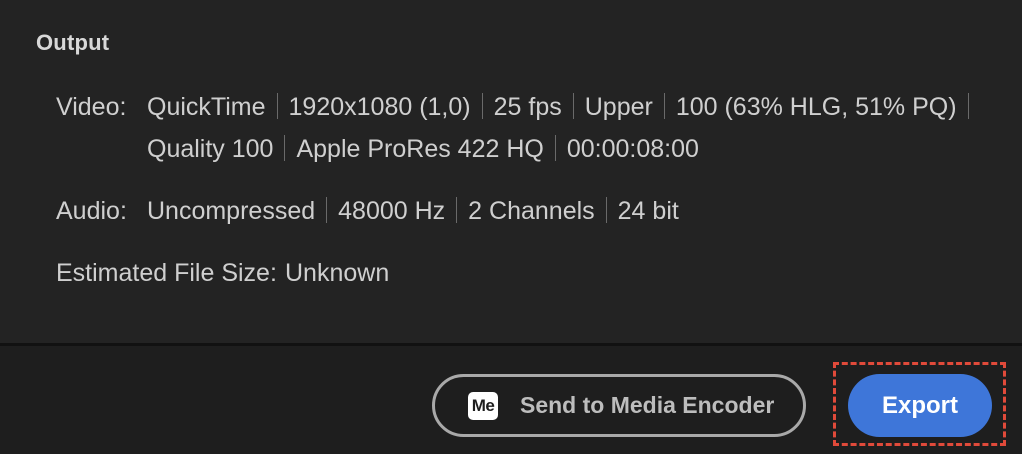 The height and width of the screenshot is (454, 1022). Describe the element at coordinates (648, 211) in the screenshot. I see `audio-bit-depth: 24 bit` at that location.